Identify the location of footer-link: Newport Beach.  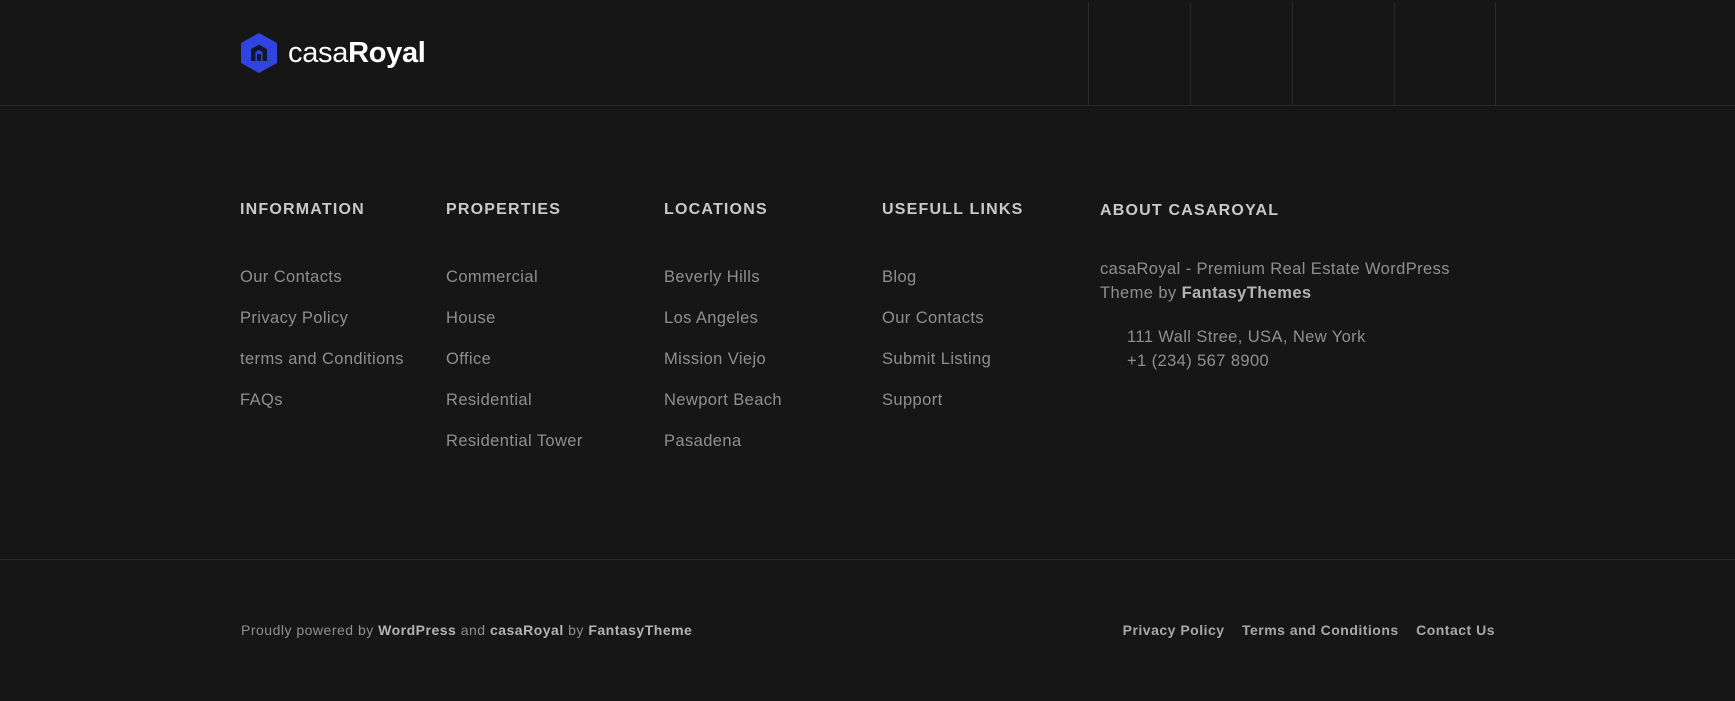
(723, 400).